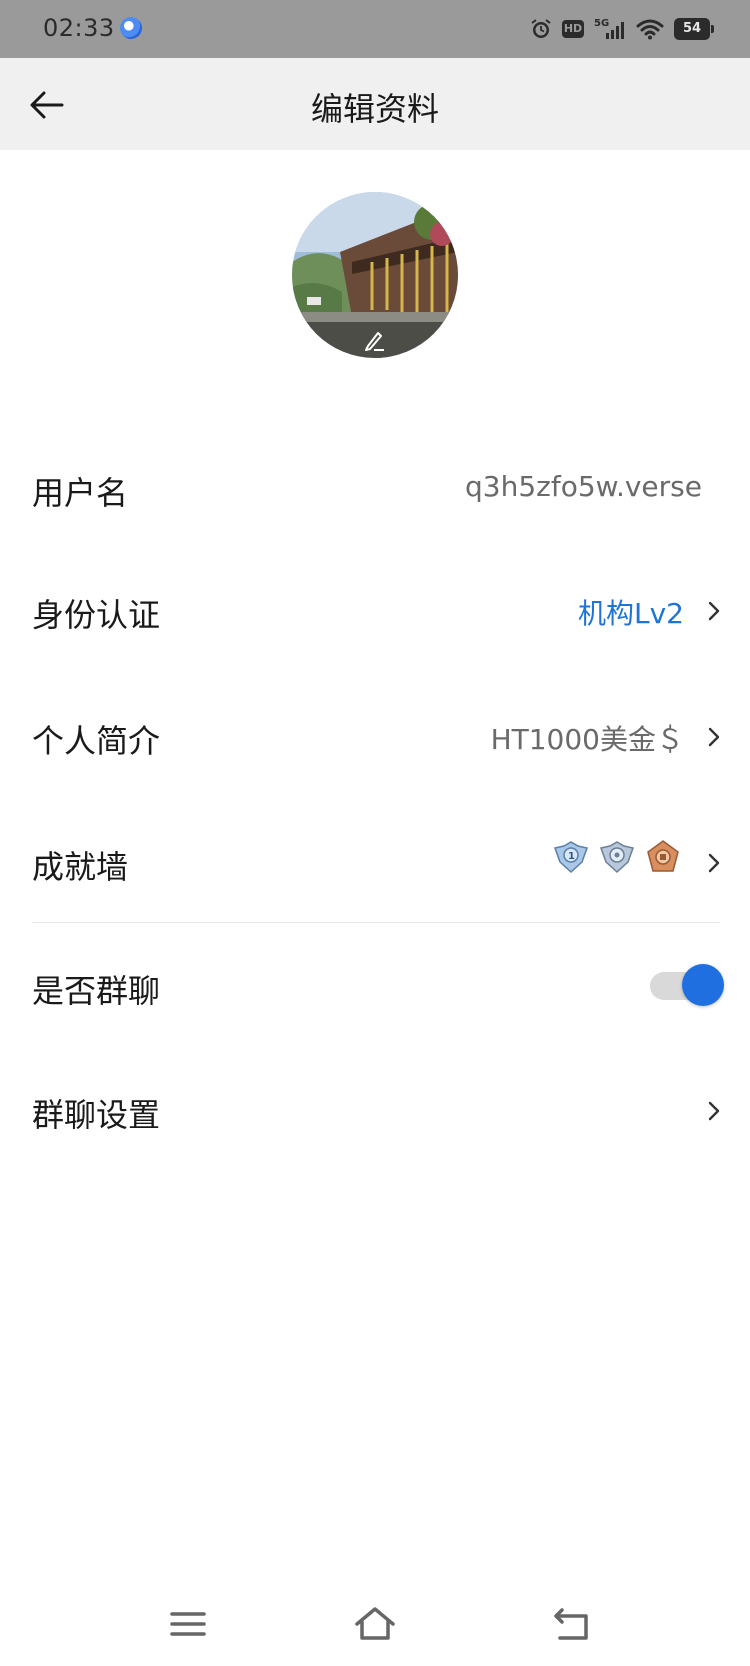  What do you see at coordinates (79, 28) in the screenshot?
I see `status-time: 02:33` at bounding box center [79, 28].